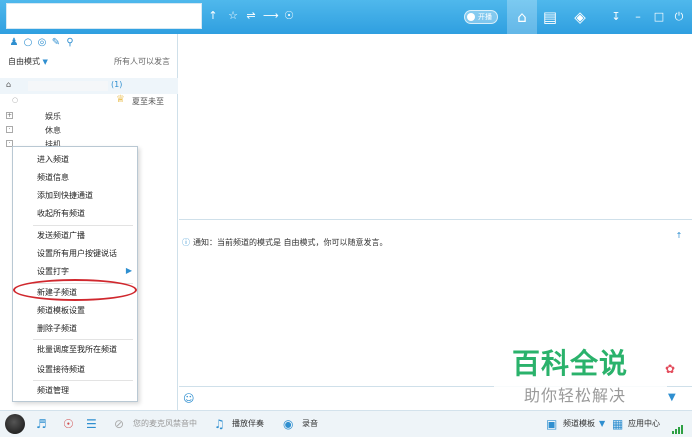  What do you see at coordinates (579, 424) in the screenshot?
I see `channel-template-button: 频道模板` at bounding box center [579, 424].